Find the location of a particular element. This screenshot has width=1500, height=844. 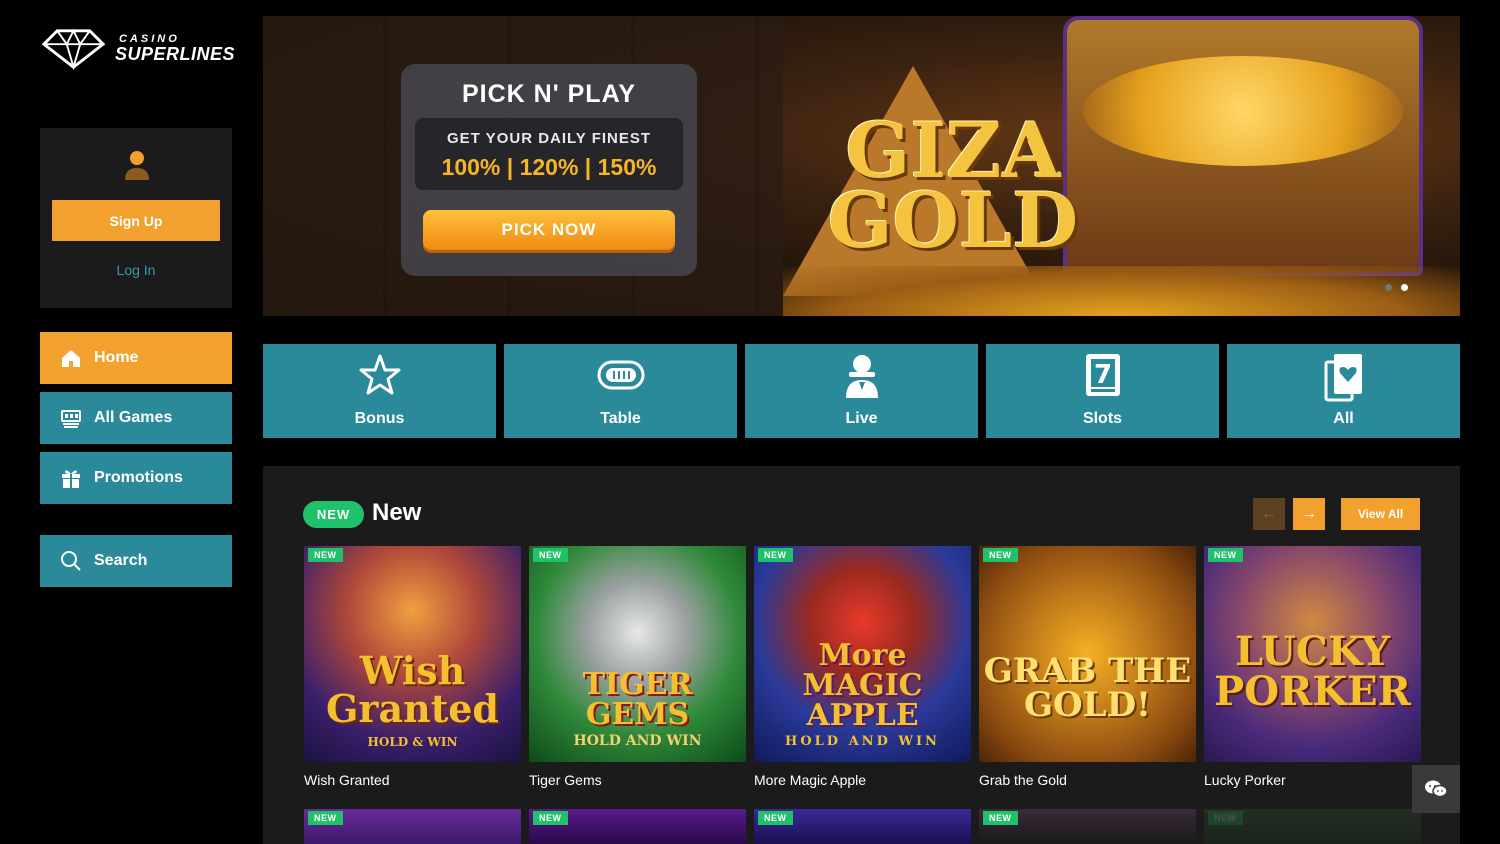

svg-text: 7 is located at coordinates (1102, 375).